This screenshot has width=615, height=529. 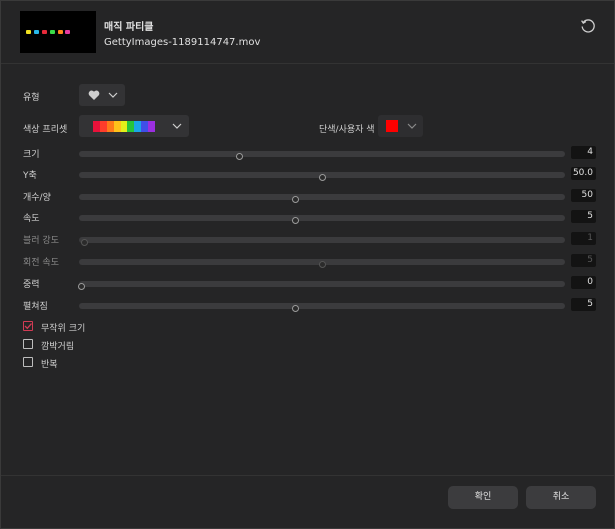 What do you see at coordinates (483, 497) in the screenshot?
I see `ok-button: 확인` at bounding box center [483, 497].